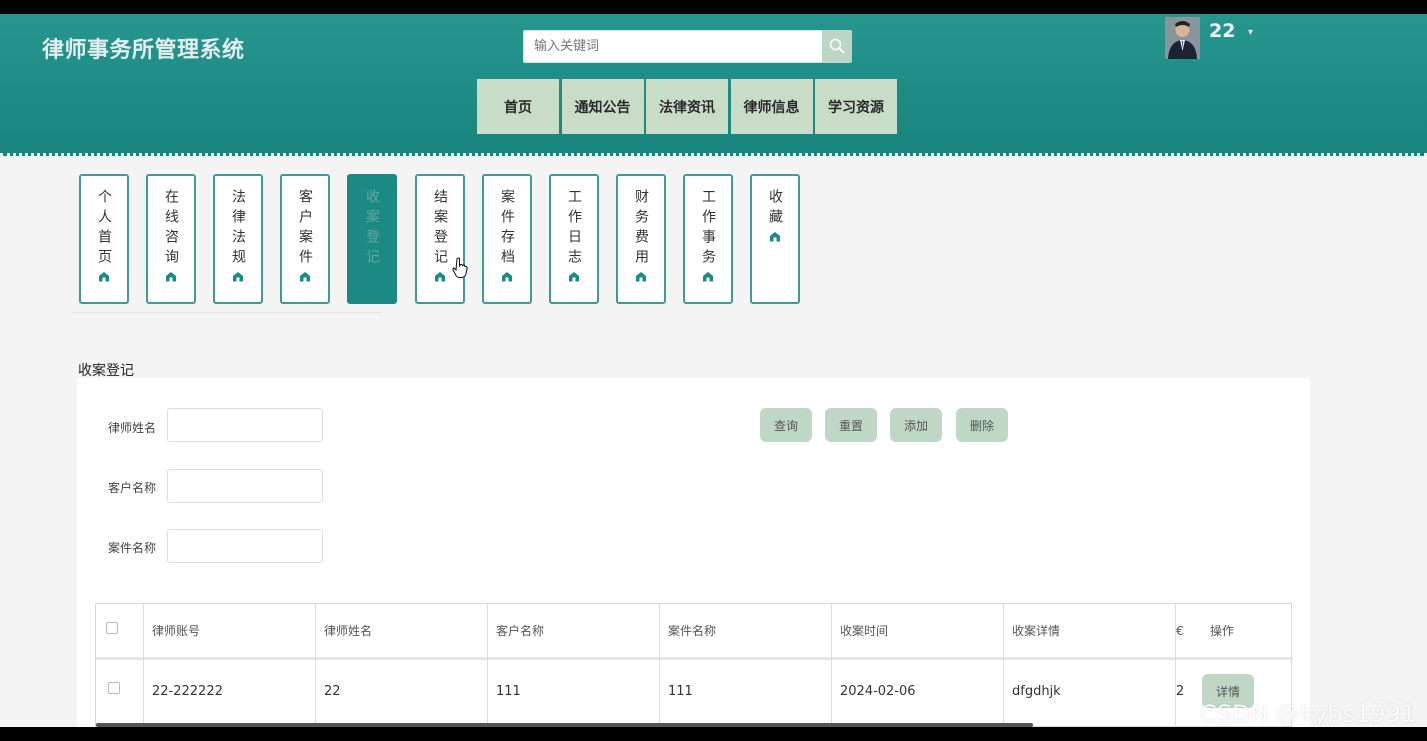 The image size is (1427, 741). What do you see at coordinates (745, 631) in the screenshot?
I see `column-header: 案件名称` at bounding box center [745, 631].